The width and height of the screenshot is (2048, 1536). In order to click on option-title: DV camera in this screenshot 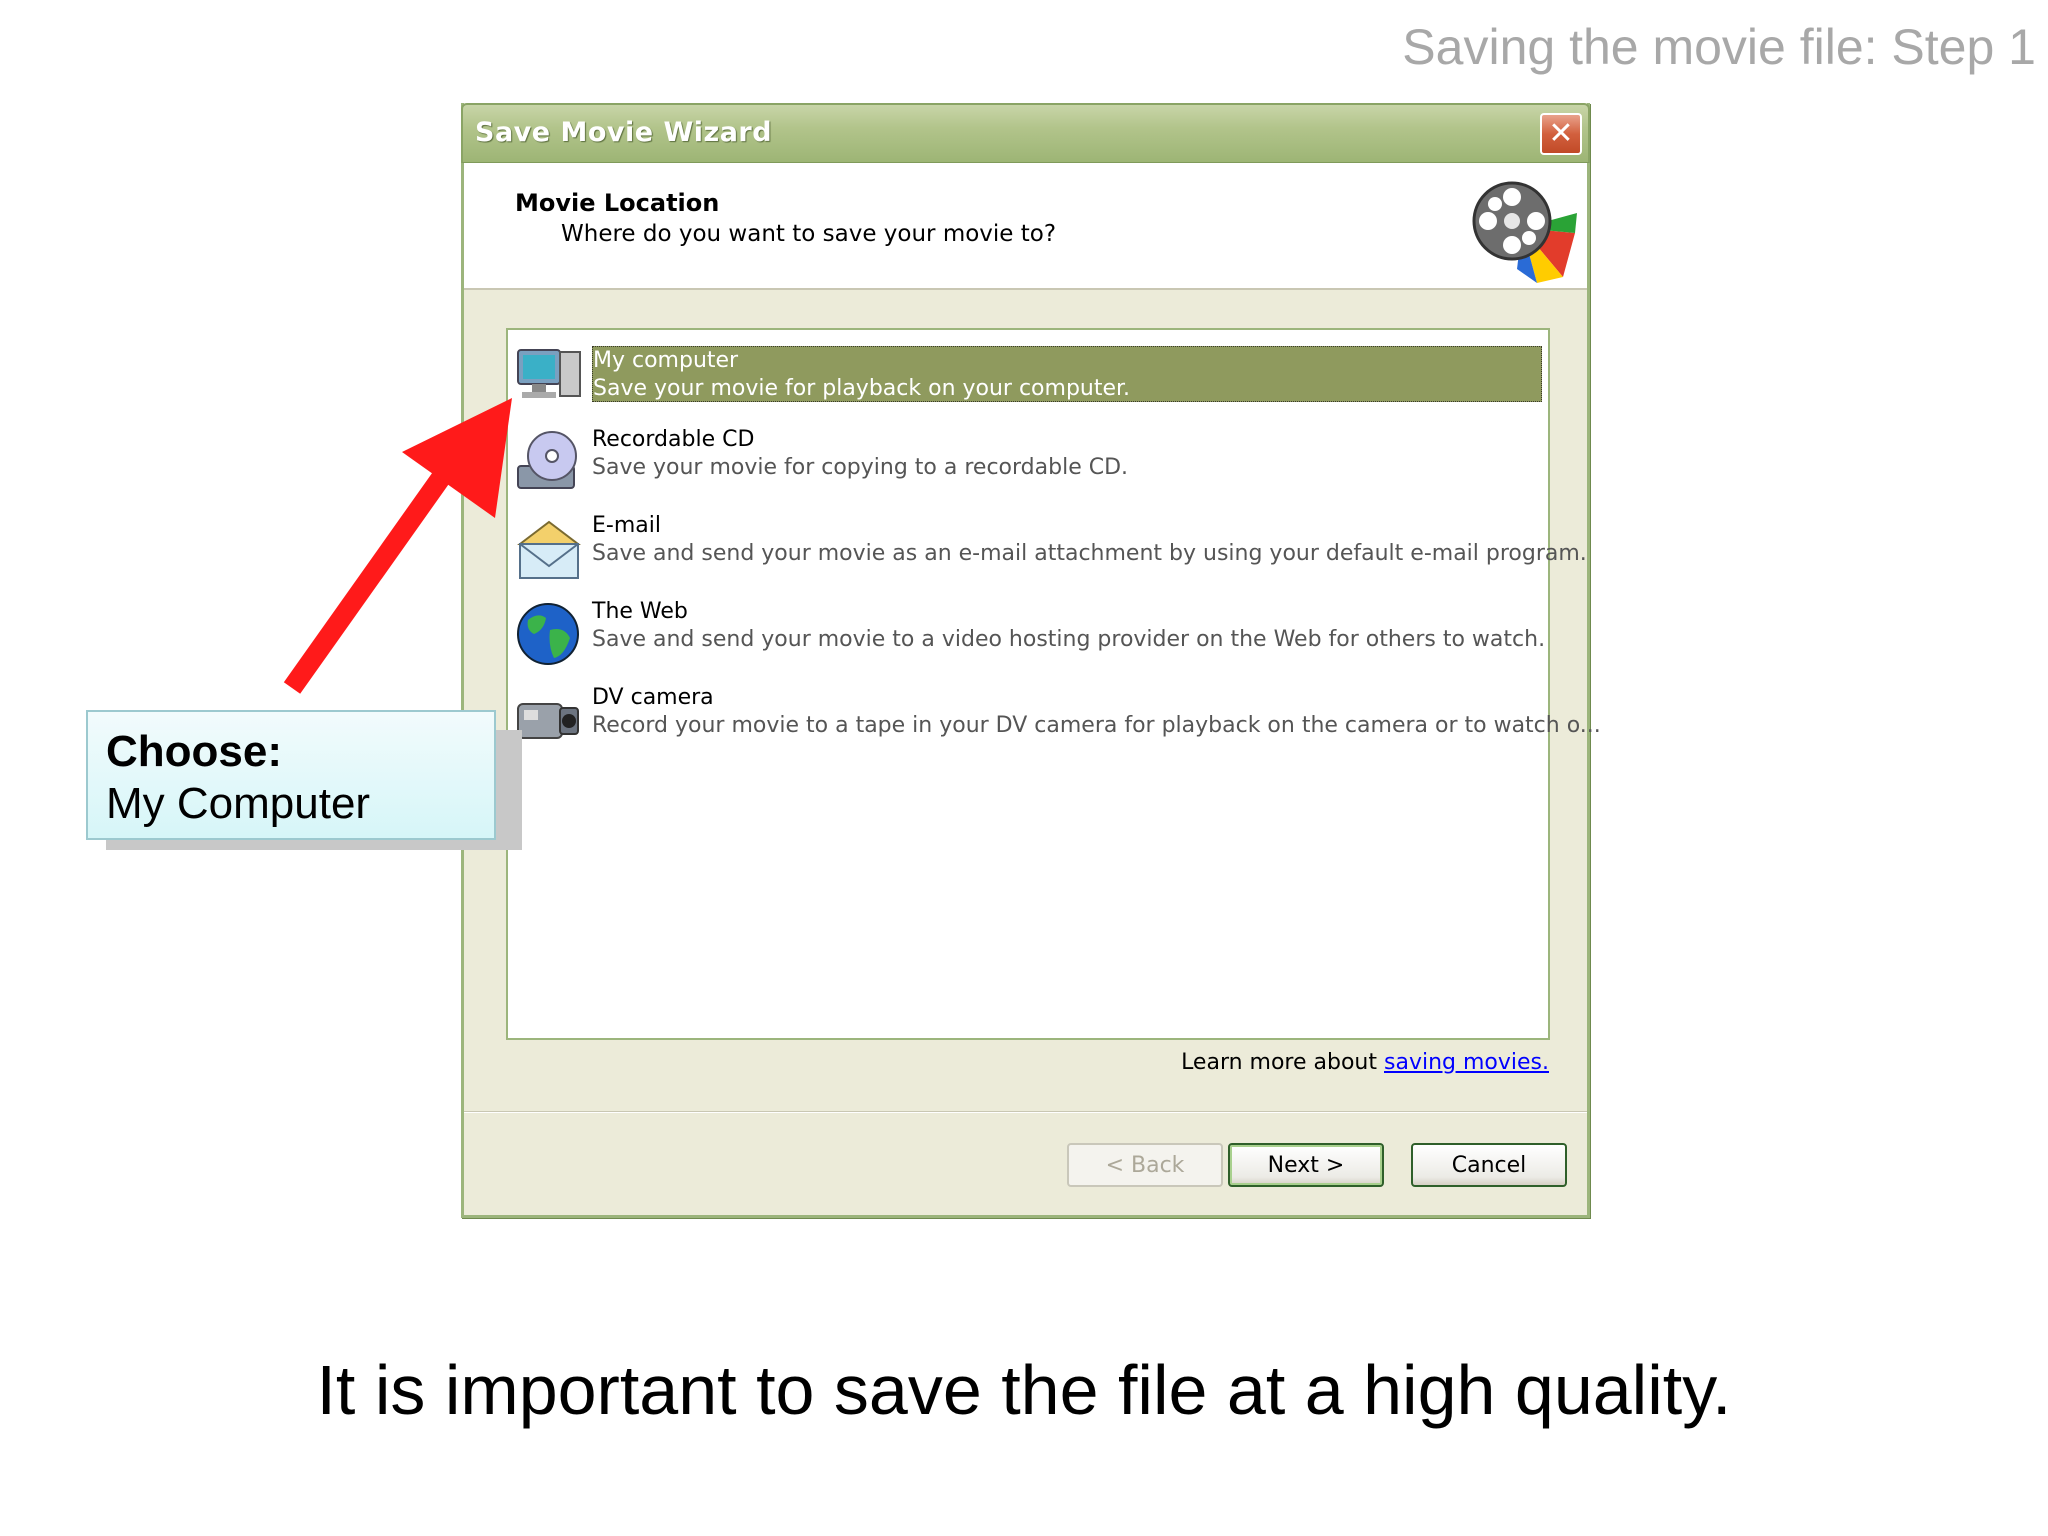, I will do `click(653, 697)`.